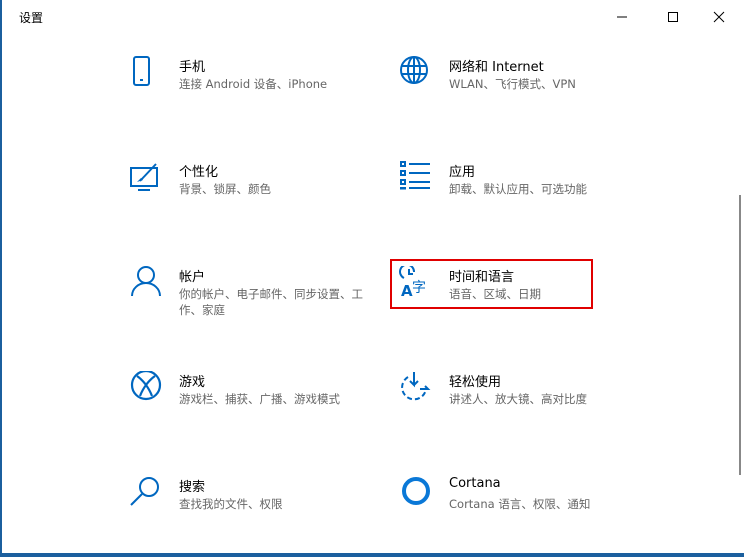  I want to click on item-subtitle: WLAN、飞行模式、VPN, so click(512, 84).